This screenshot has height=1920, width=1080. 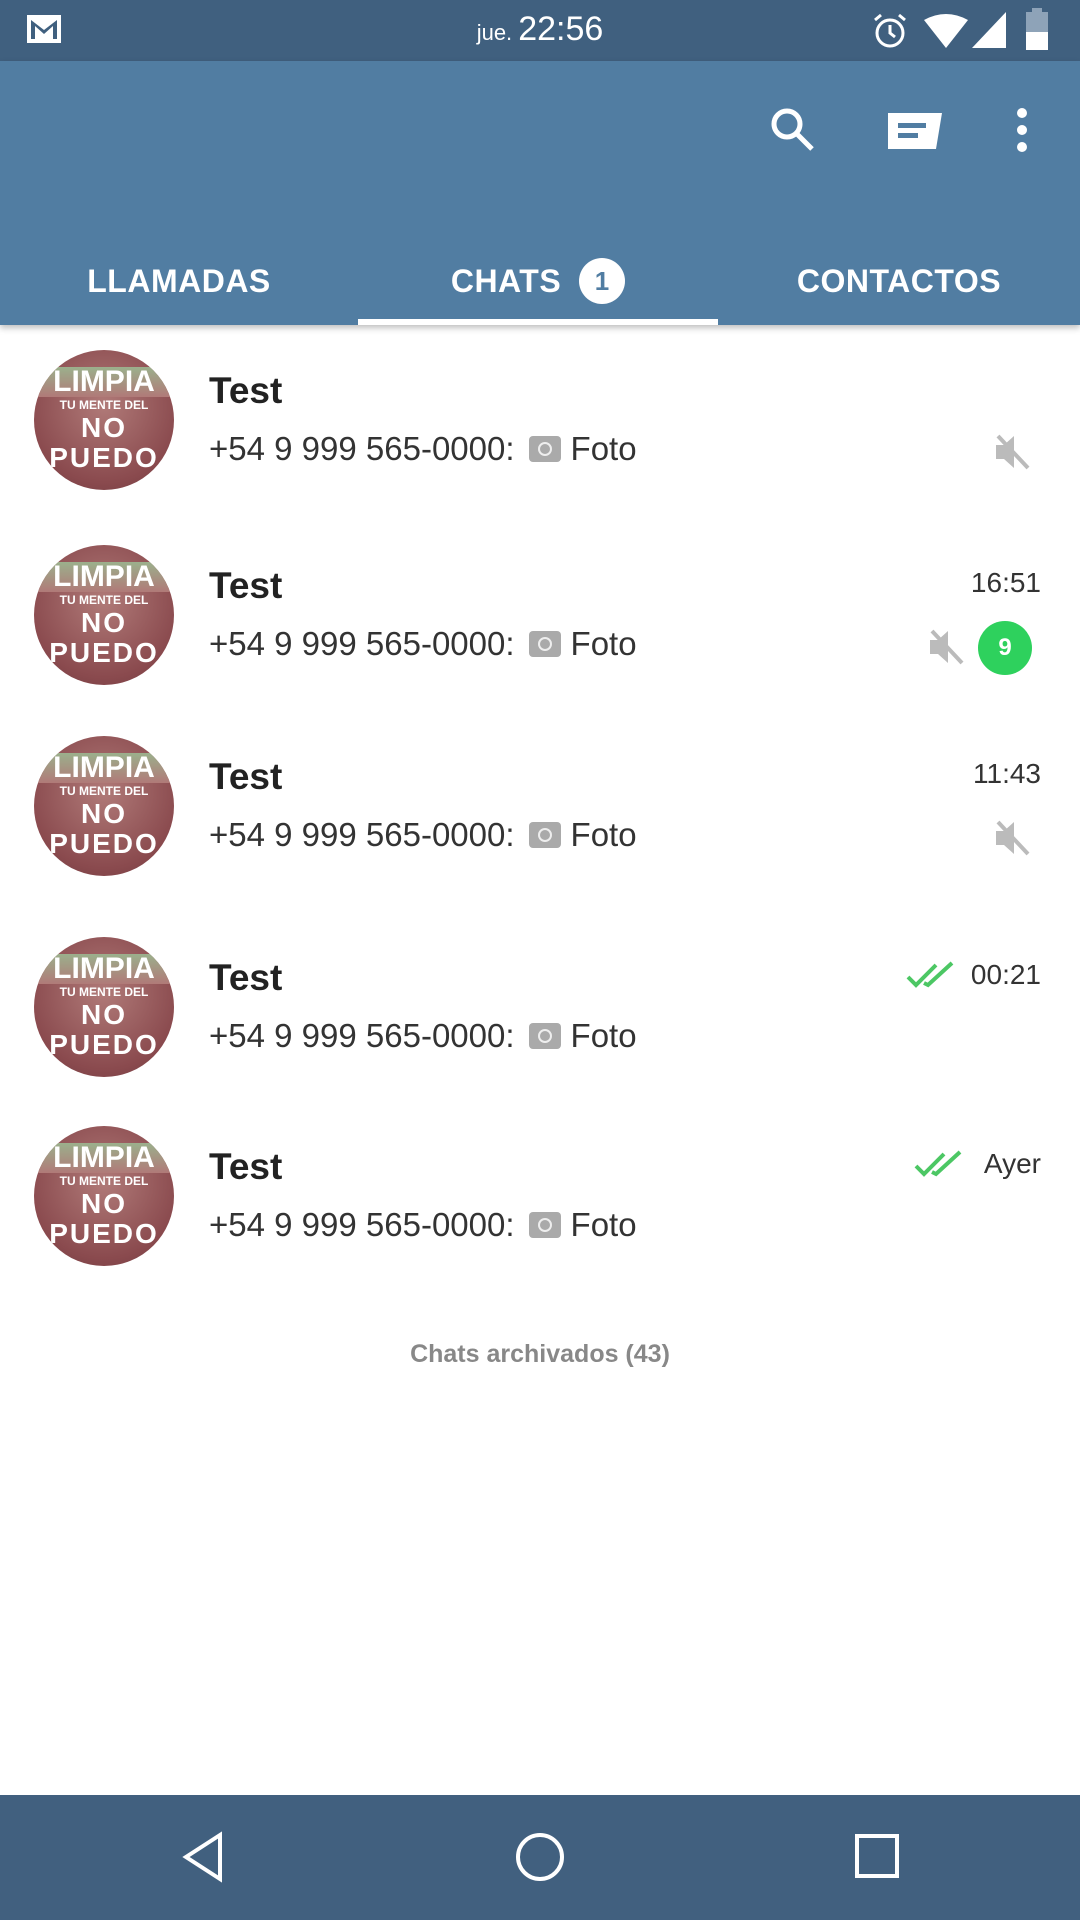 I want to click on status-day: jue., so click(x=494, y=32).